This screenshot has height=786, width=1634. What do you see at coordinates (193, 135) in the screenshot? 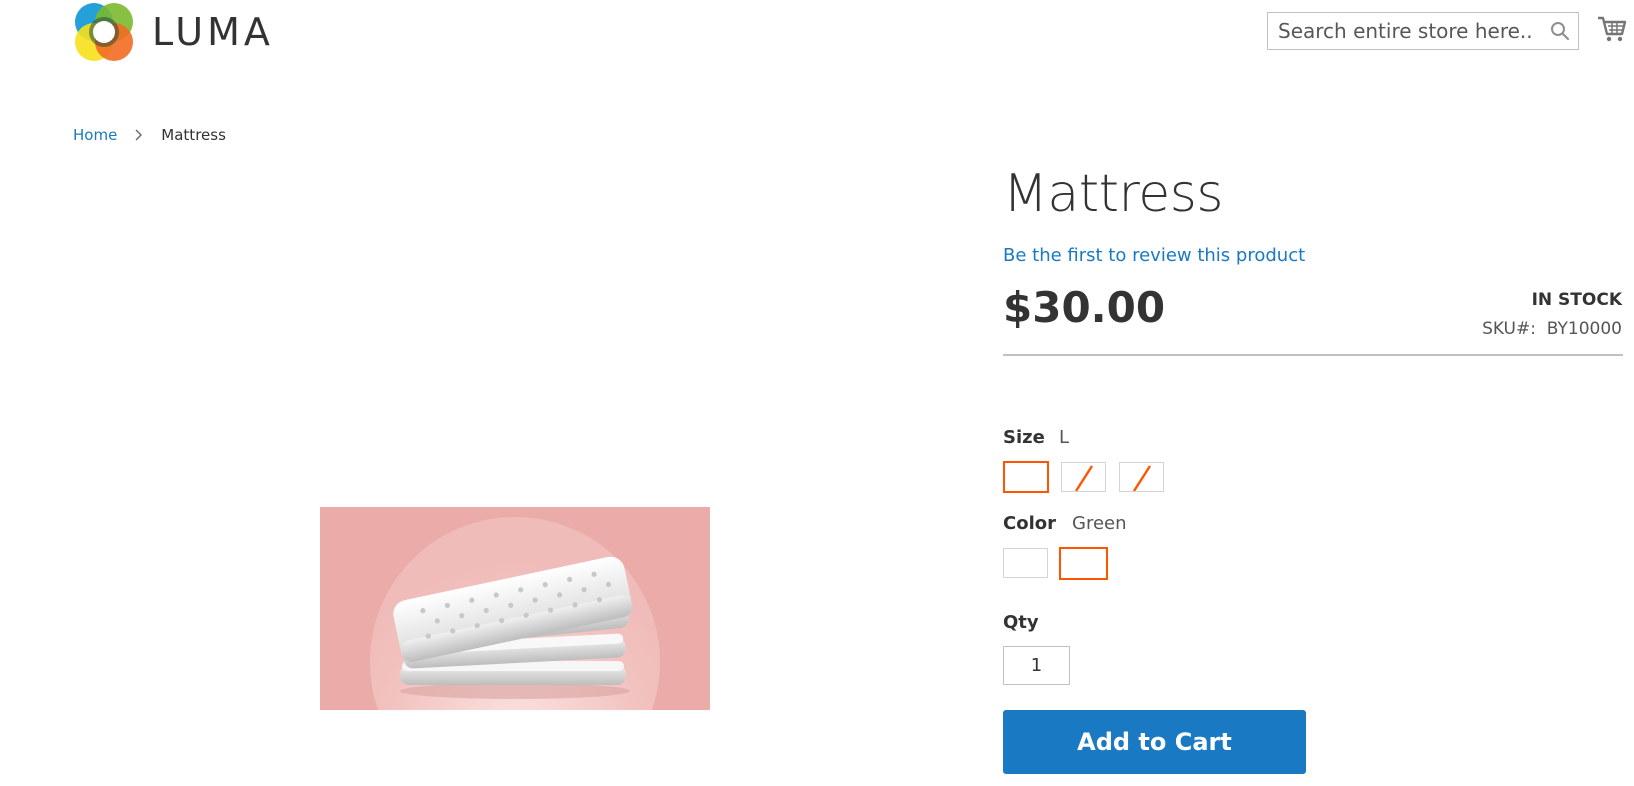
I see `breadcrumb-current: Mattress` at bounding box center [193, 135].